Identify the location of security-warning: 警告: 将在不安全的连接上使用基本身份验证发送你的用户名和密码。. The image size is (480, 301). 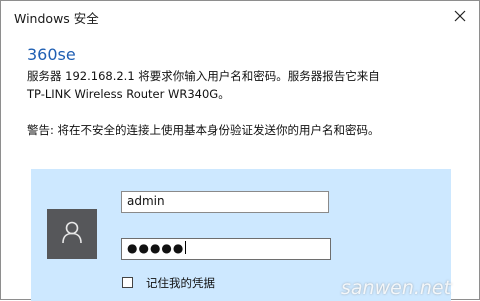
(203, 130).